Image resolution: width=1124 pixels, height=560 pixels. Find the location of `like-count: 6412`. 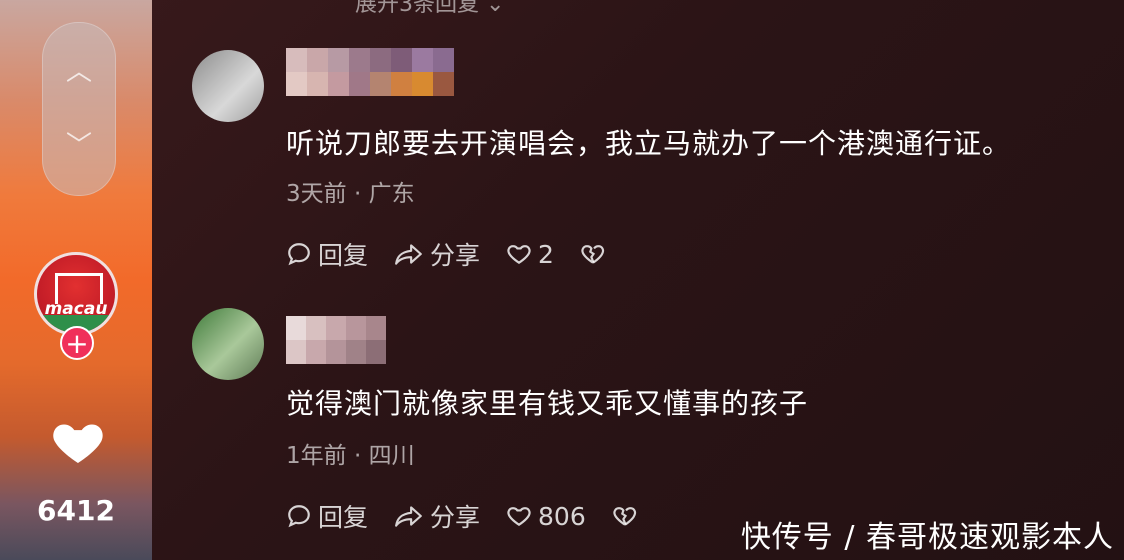

like-count: 6412 is located at coordinates (76, 510).